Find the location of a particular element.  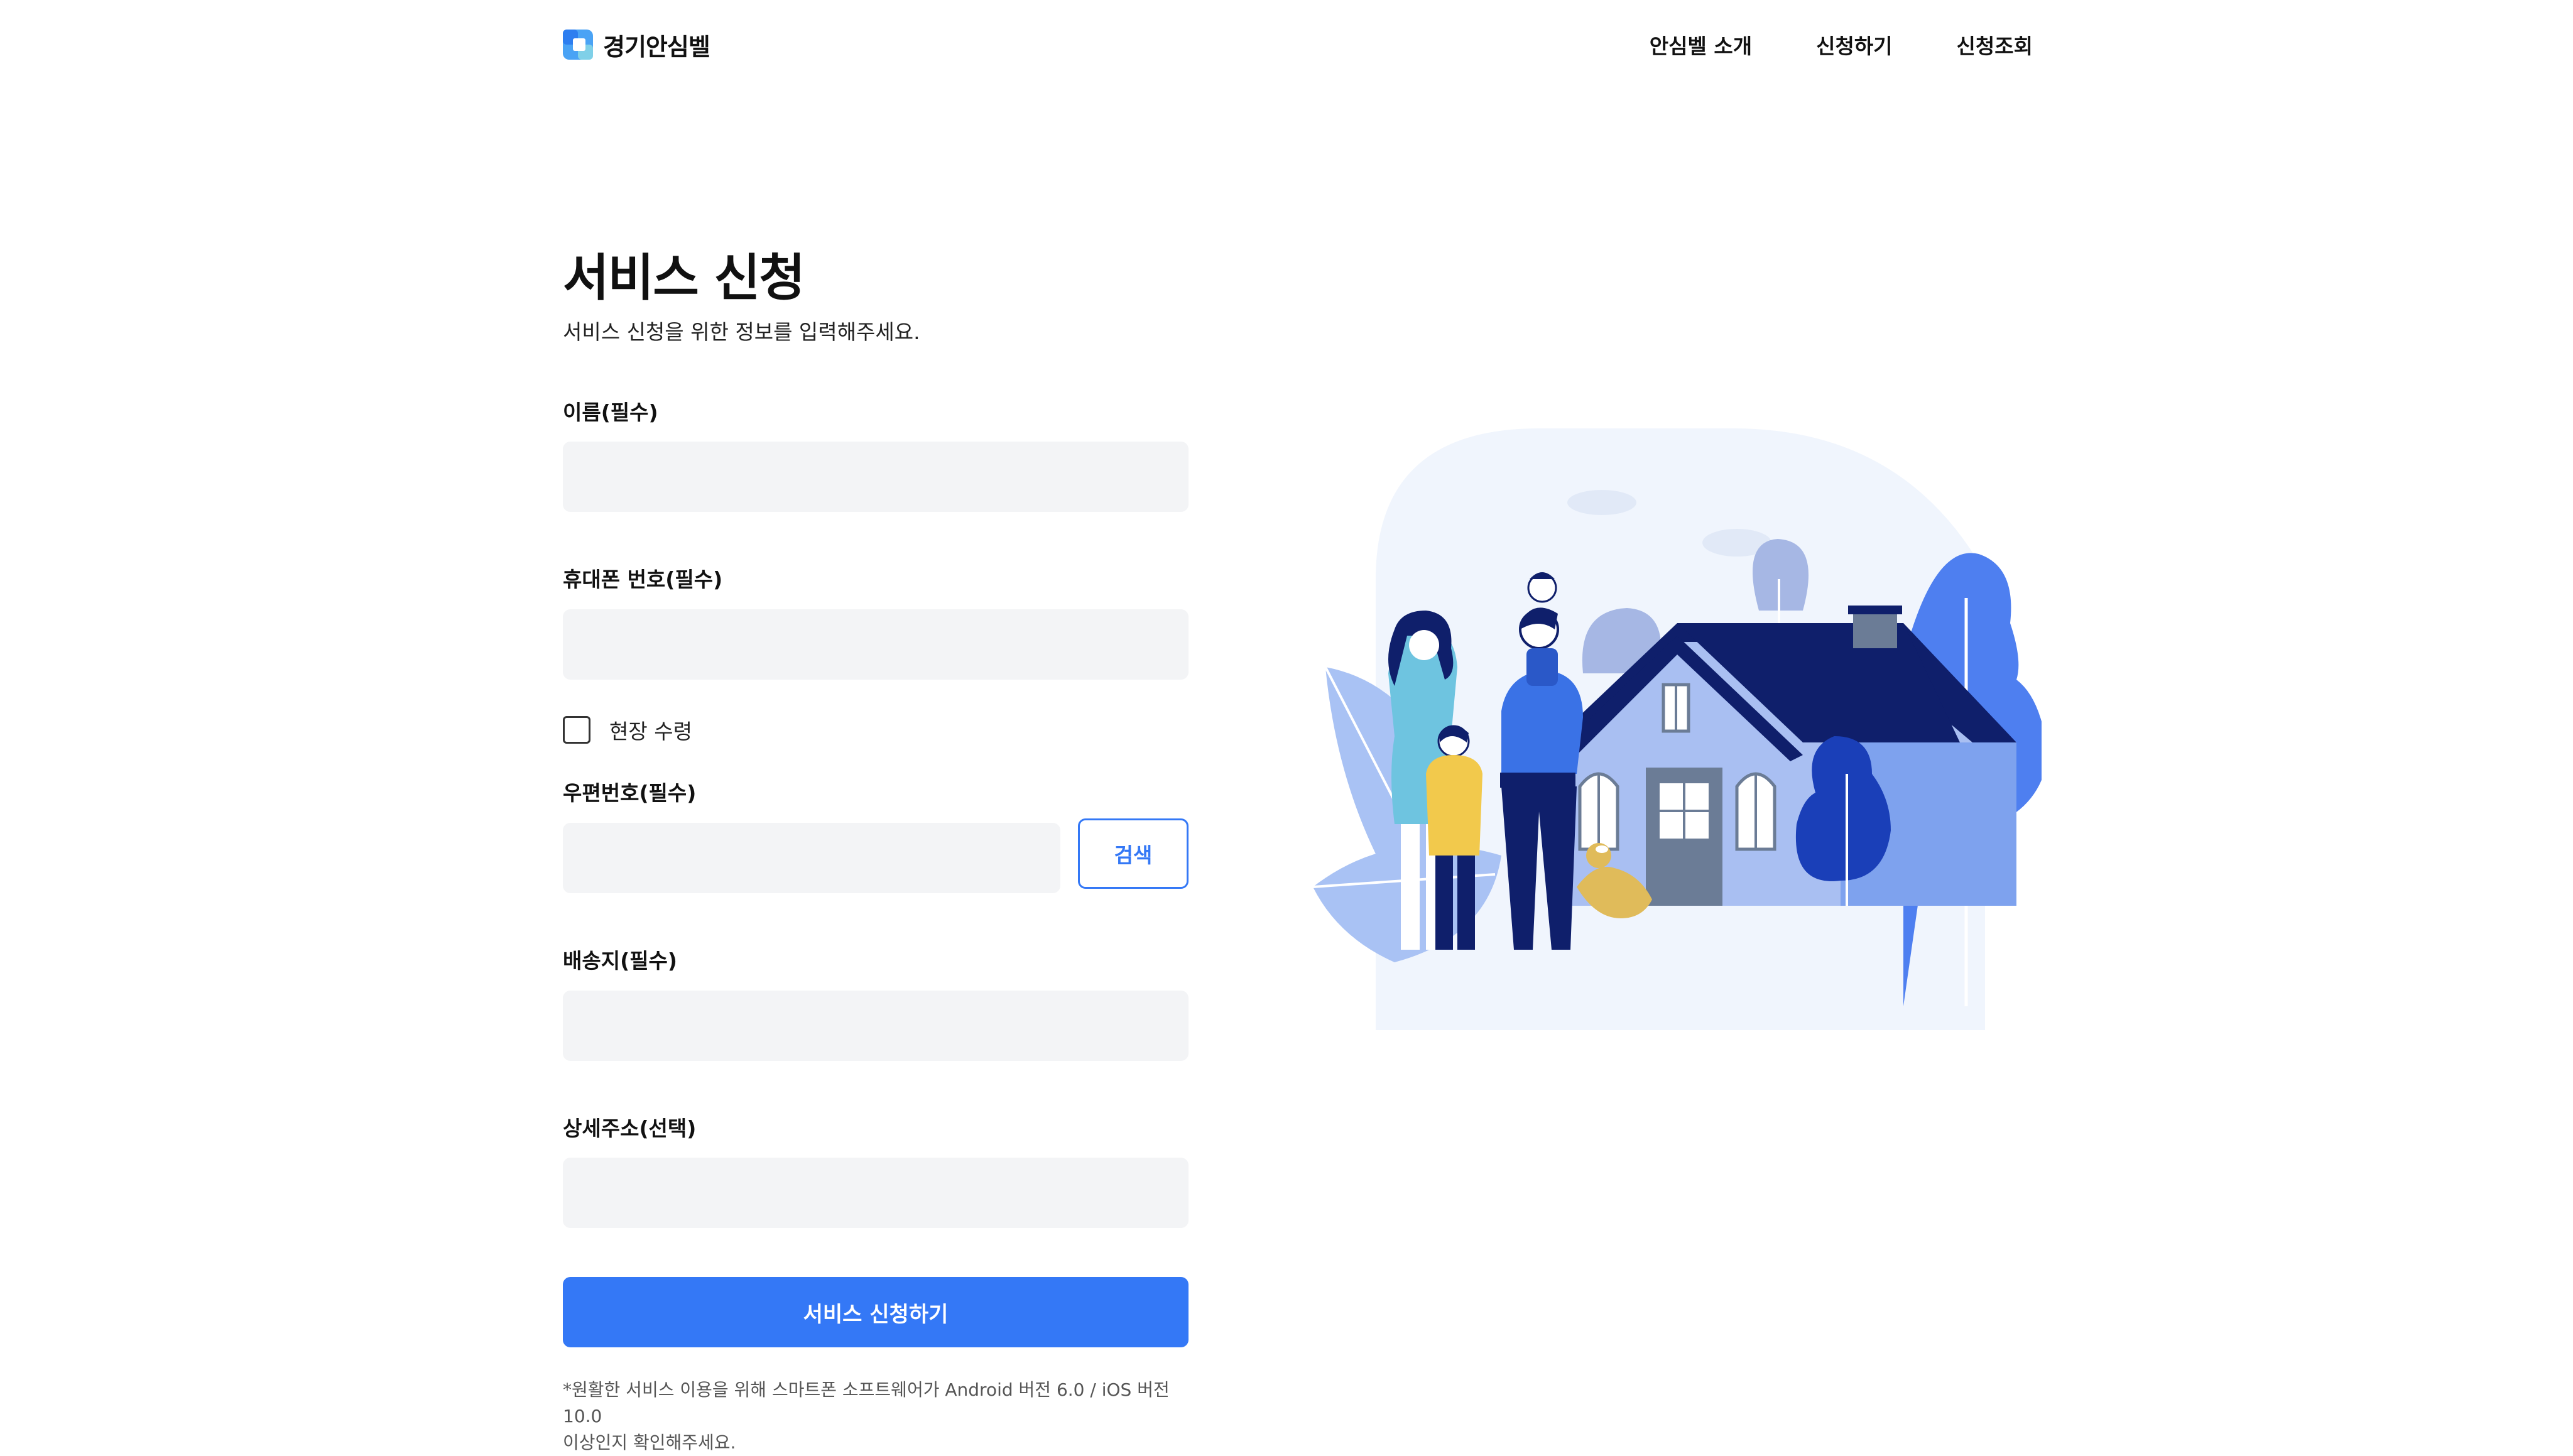

brand-name: 경기안심벨 is located at coordinates (657, 47).